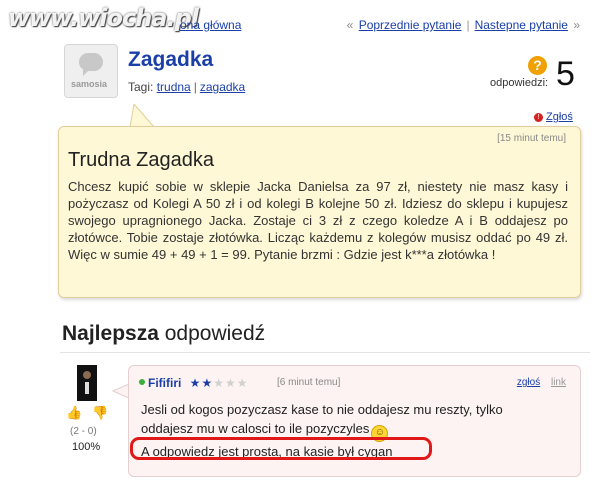 This screenshot has height=488, width=604. Describe the element at coordinates (212, 333) in the screenshot. I see `best-answer-heading-rest: odpowiedź` at that location.